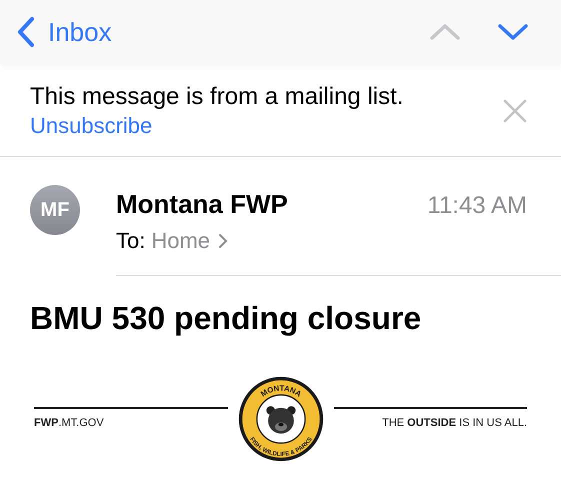 The image size is (561, 500). What do you see at coordinates (217, 97) in the screenshot?
I see `mailing-list-notice: This message is from a mailing list.` at bounding box center [217, 97].